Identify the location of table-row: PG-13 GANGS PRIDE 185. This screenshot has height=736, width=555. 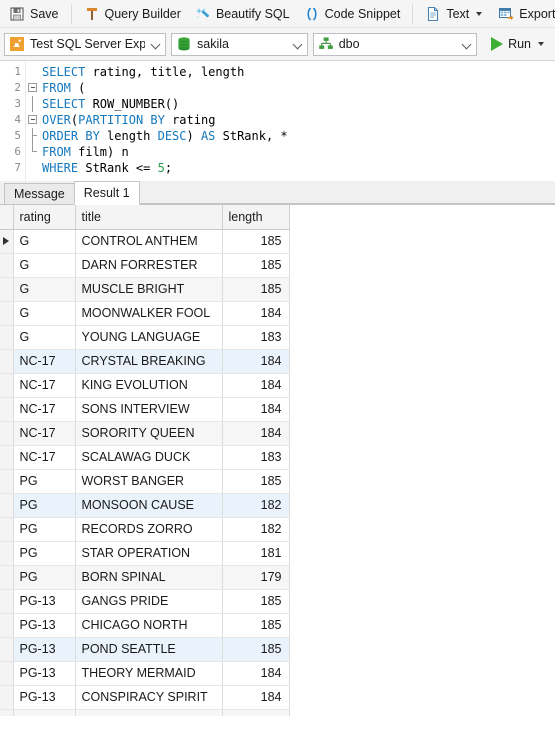
(145, 601).